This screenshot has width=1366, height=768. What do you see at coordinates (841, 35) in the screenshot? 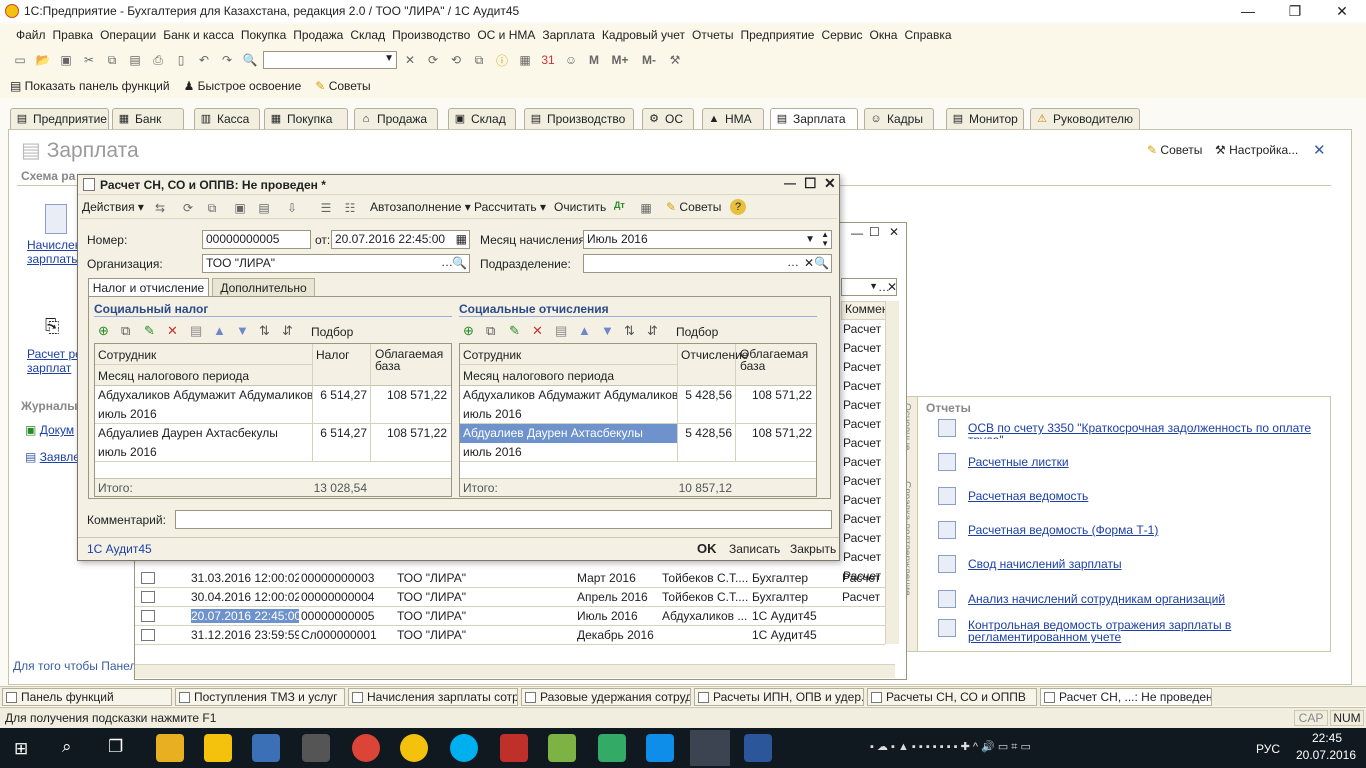
I see `menu-item: Сервис` at bounding box center [841, 35].